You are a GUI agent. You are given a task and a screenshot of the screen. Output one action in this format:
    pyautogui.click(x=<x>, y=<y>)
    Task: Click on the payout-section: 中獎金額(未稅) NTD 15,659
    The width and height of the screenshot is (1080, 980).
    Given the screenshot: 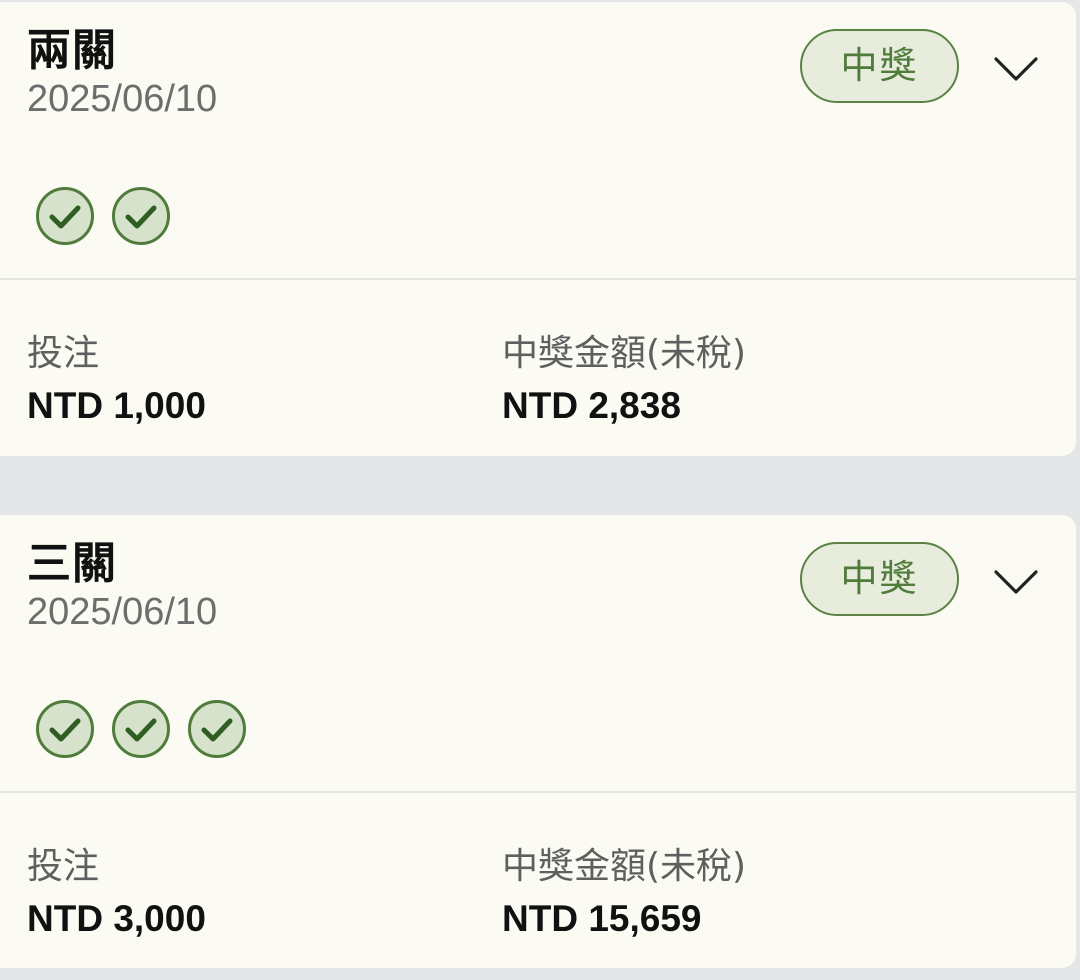 What is the action you would take?
    pyautogui.click(x=624, y=892)
    